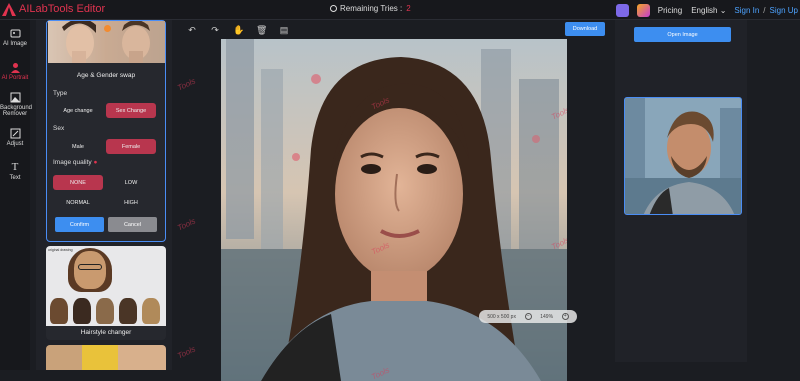  I want to click on layers-icon: ▤, so click(284, 30).